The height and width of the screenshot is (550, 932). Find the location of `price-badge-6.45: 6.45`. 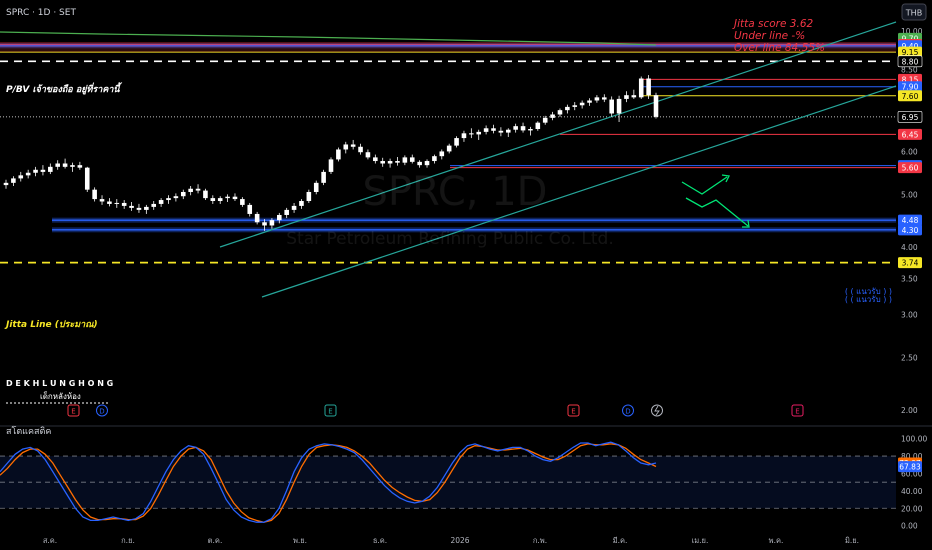

price-badge-6.45: 6.45 is located at coordinates (910, 134).